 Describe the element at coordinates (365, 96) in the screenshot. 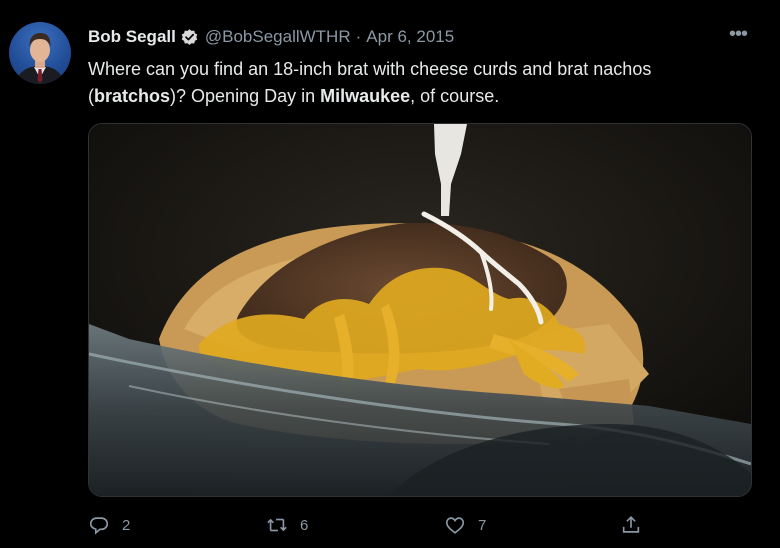

I see `word-milwaukee: Milwaukee` at that location.